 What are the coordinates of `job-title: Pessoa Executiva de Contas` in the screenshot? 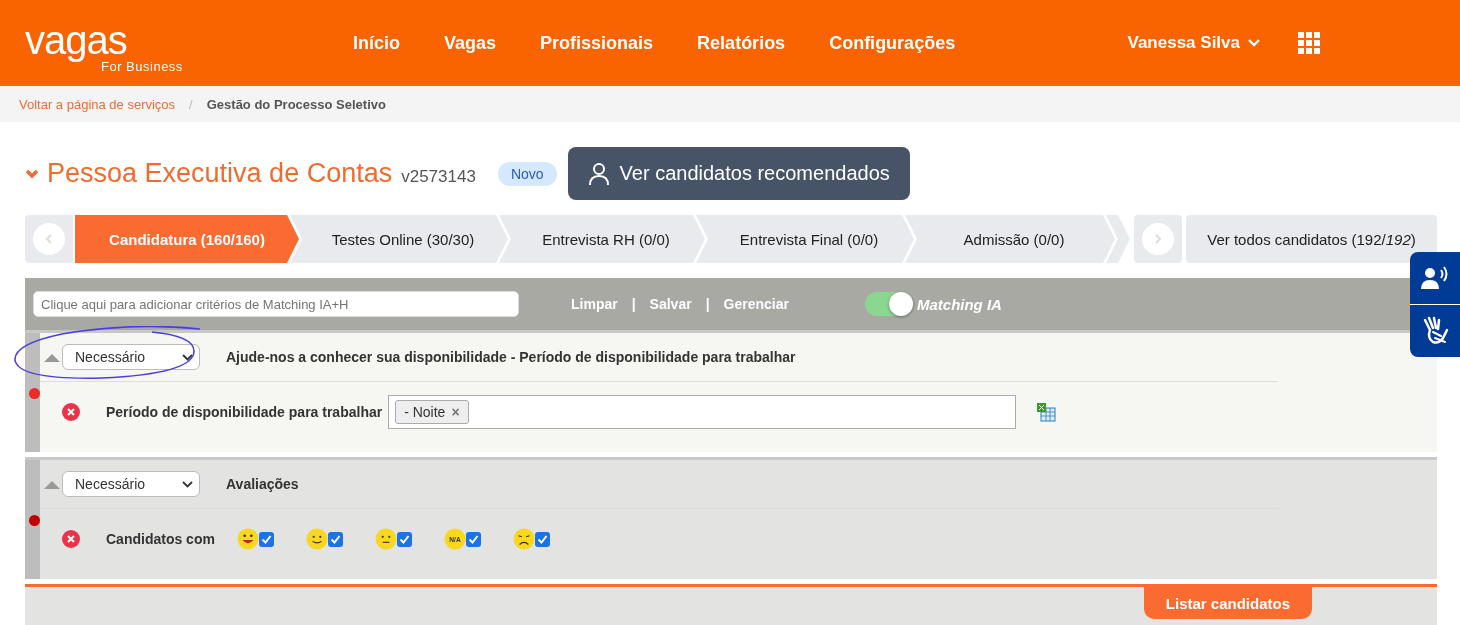 It's located at (220, 173).